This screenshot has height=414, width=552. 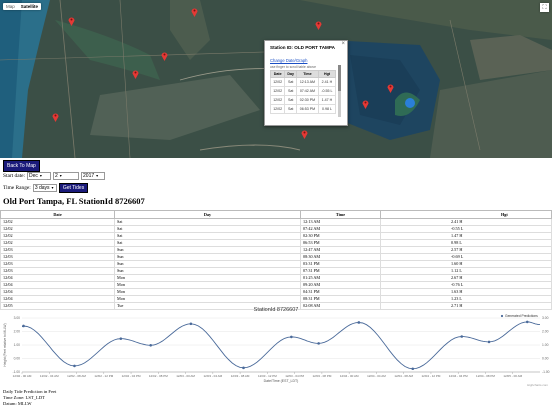 What do you see at coordinates (466, 257) in the screenshot?
I see `tide-cell-hgt: -0.69 L` at bounding box center [466, 257].